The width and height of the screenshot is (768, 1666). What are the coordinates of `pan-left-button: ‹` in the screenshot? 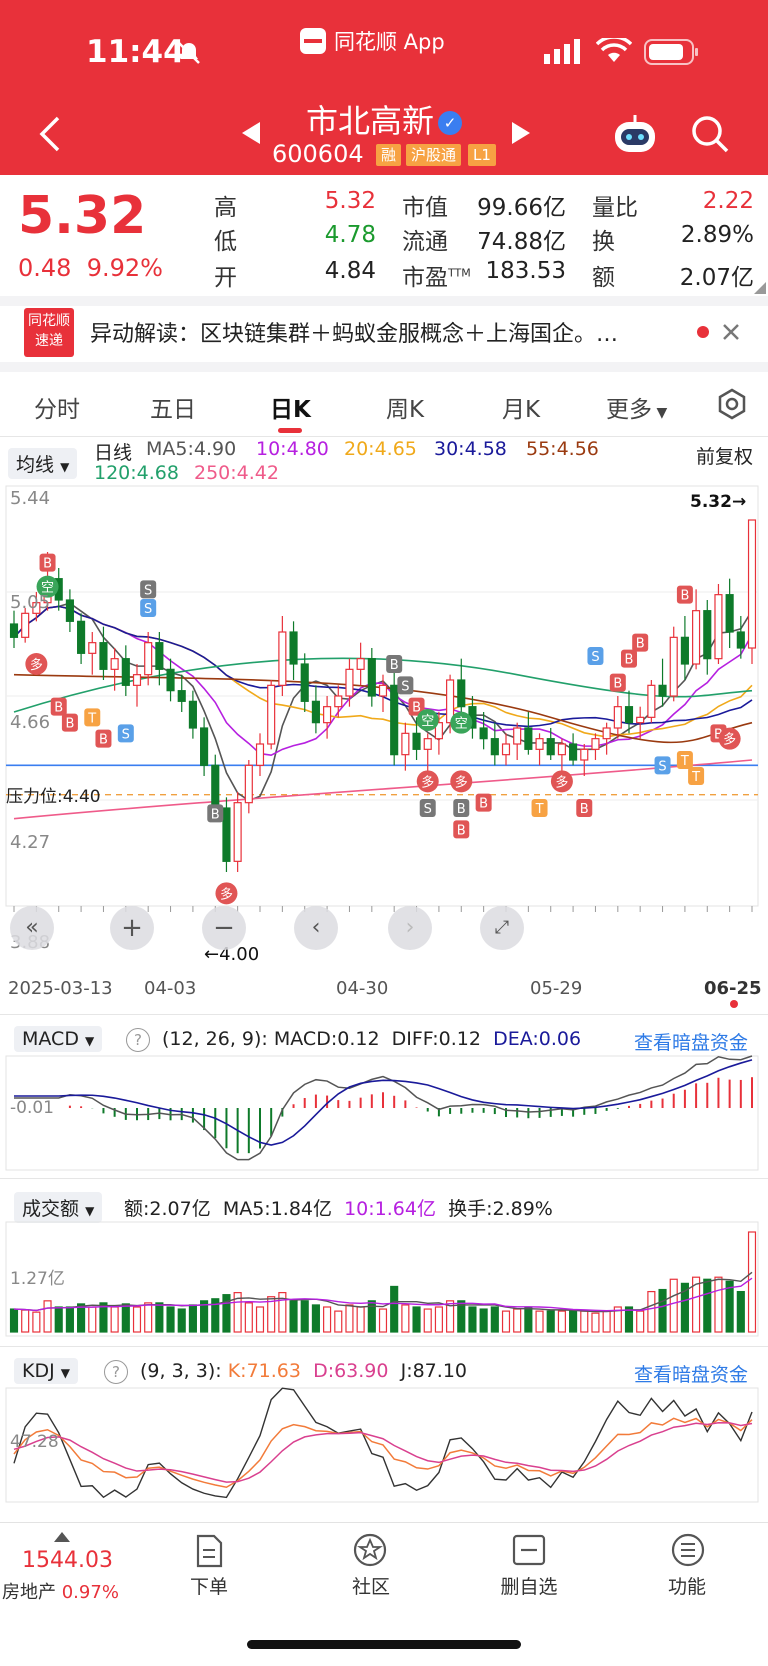 It's located at (316, 928).